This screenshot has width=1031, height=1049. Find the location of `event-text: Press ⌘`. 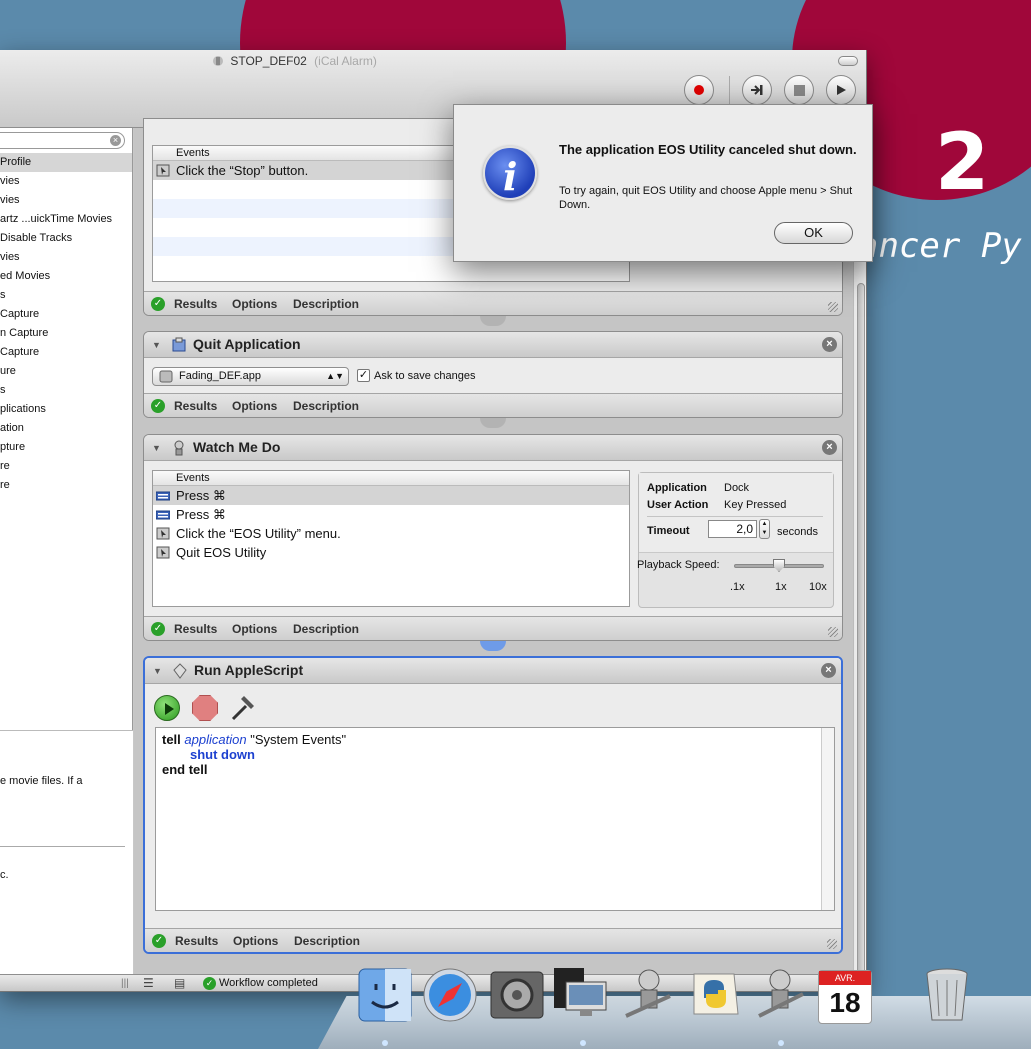

event-text: Press ⌘ is located at coordinates (201, 495).